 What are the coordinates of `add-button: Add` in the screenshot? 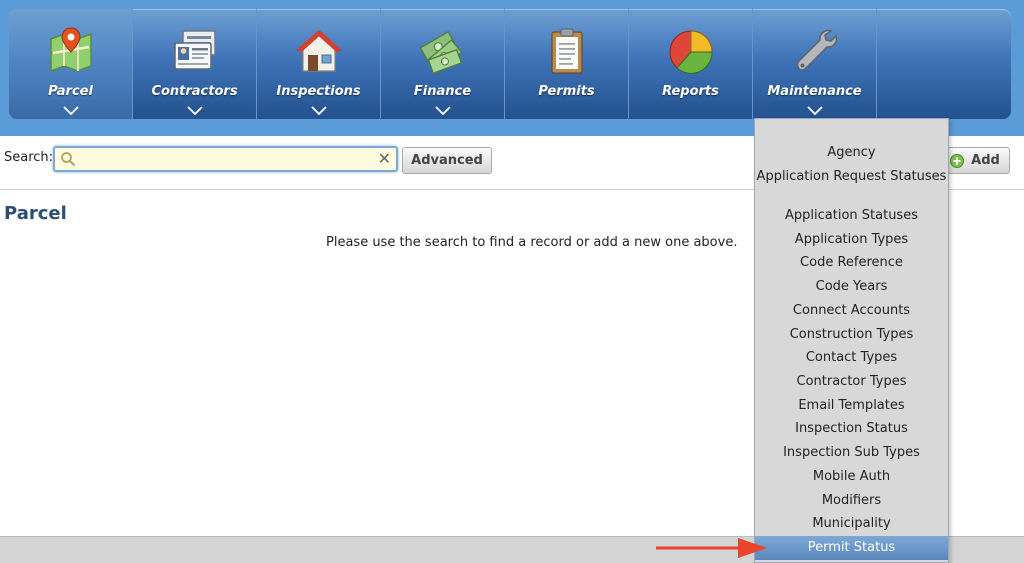 It's located at (976, 160).